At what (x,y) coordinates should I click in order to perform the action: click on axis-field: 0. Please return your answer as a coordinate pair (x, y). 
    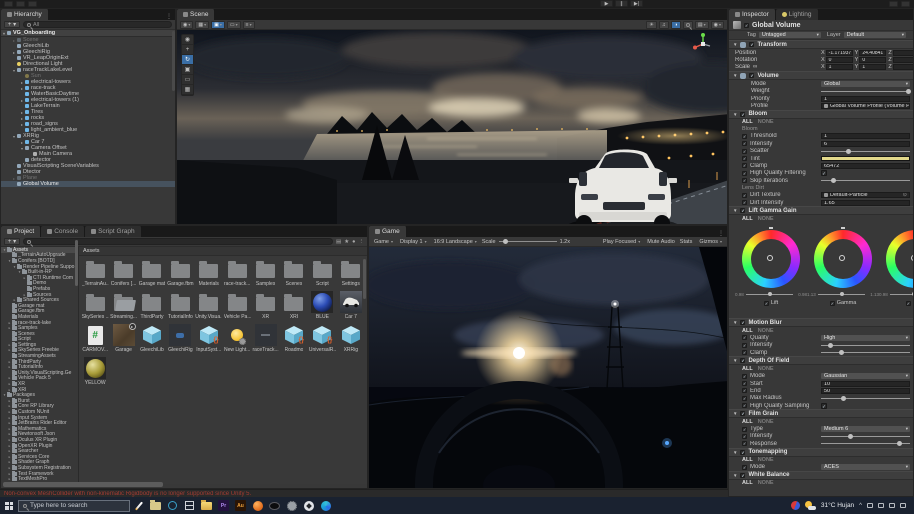
    Looking at the image, I should click on (839, 60).